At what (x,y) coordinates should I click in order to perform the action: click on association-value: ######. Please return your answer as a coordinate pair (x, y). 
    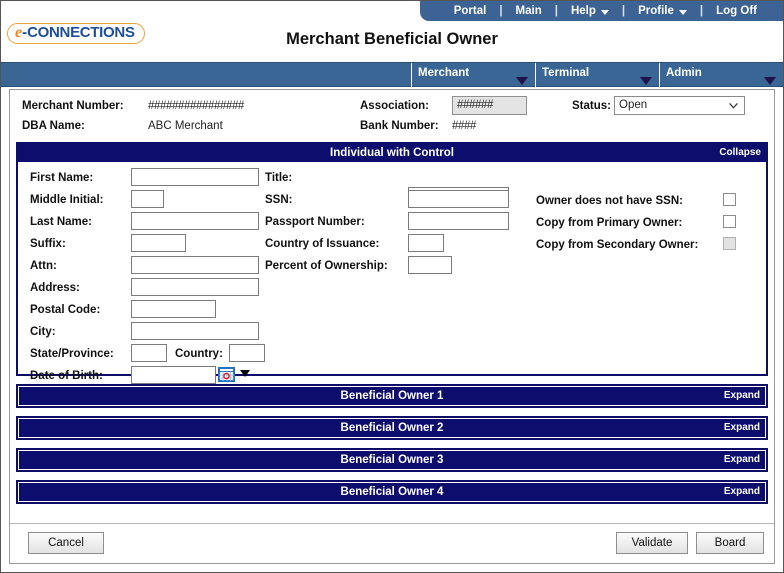
    Looking at the image, I should click on (489, 105).